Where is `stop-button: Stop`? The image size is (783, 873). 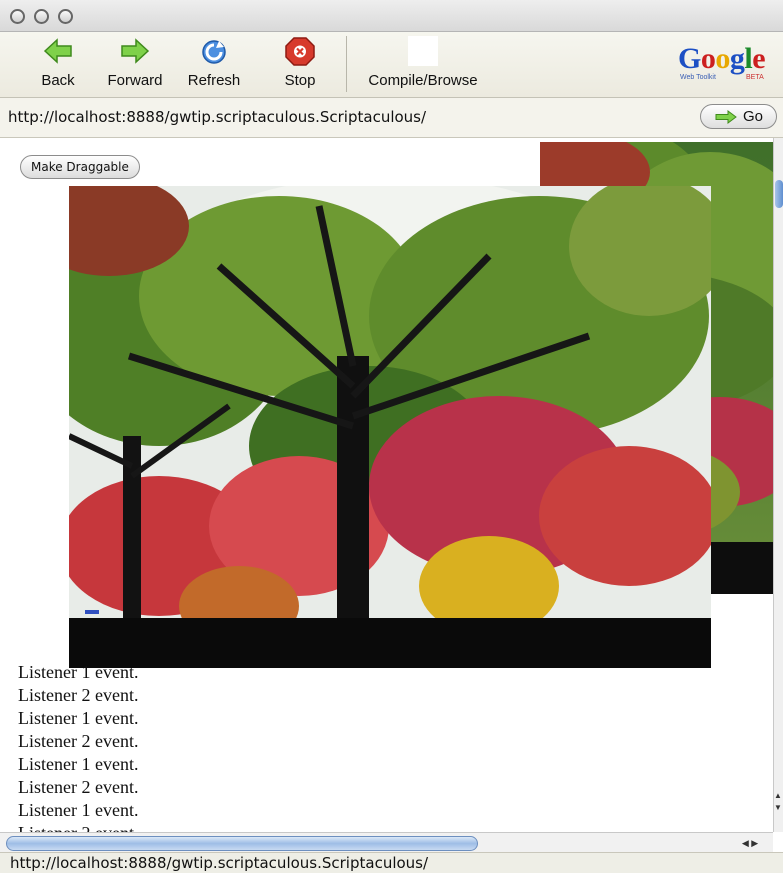
stop-button: Stop is located at coordinates (300, 65).